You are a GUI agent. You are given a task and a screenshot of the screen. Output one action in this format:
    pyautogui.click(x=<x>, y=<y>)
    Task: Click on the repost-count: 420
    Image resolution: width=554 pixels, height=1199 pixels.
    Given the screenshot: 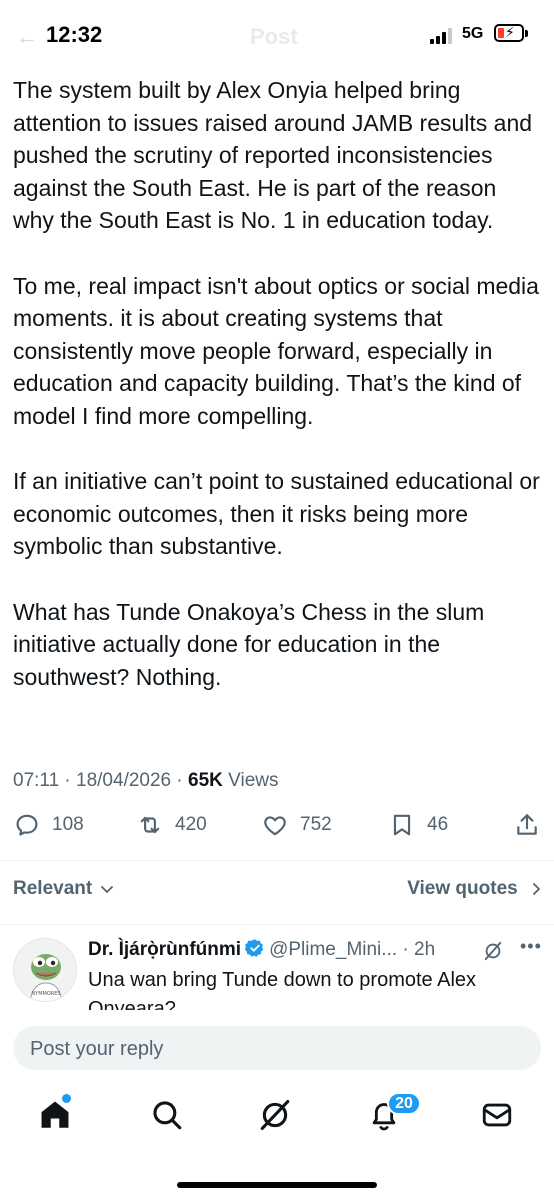 What is the action you would take?
    pyautogui.click(x=191, y=824)
    